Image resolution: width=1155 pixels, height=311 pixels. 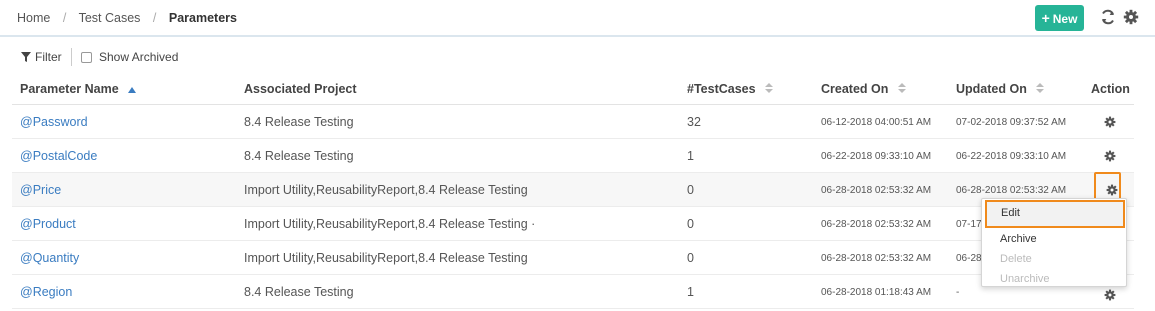 What do you see at coordinates (300, 89) in the screenshot?
I see `column-header-associated-project: Associated Project` at bounding box center [300, 89].